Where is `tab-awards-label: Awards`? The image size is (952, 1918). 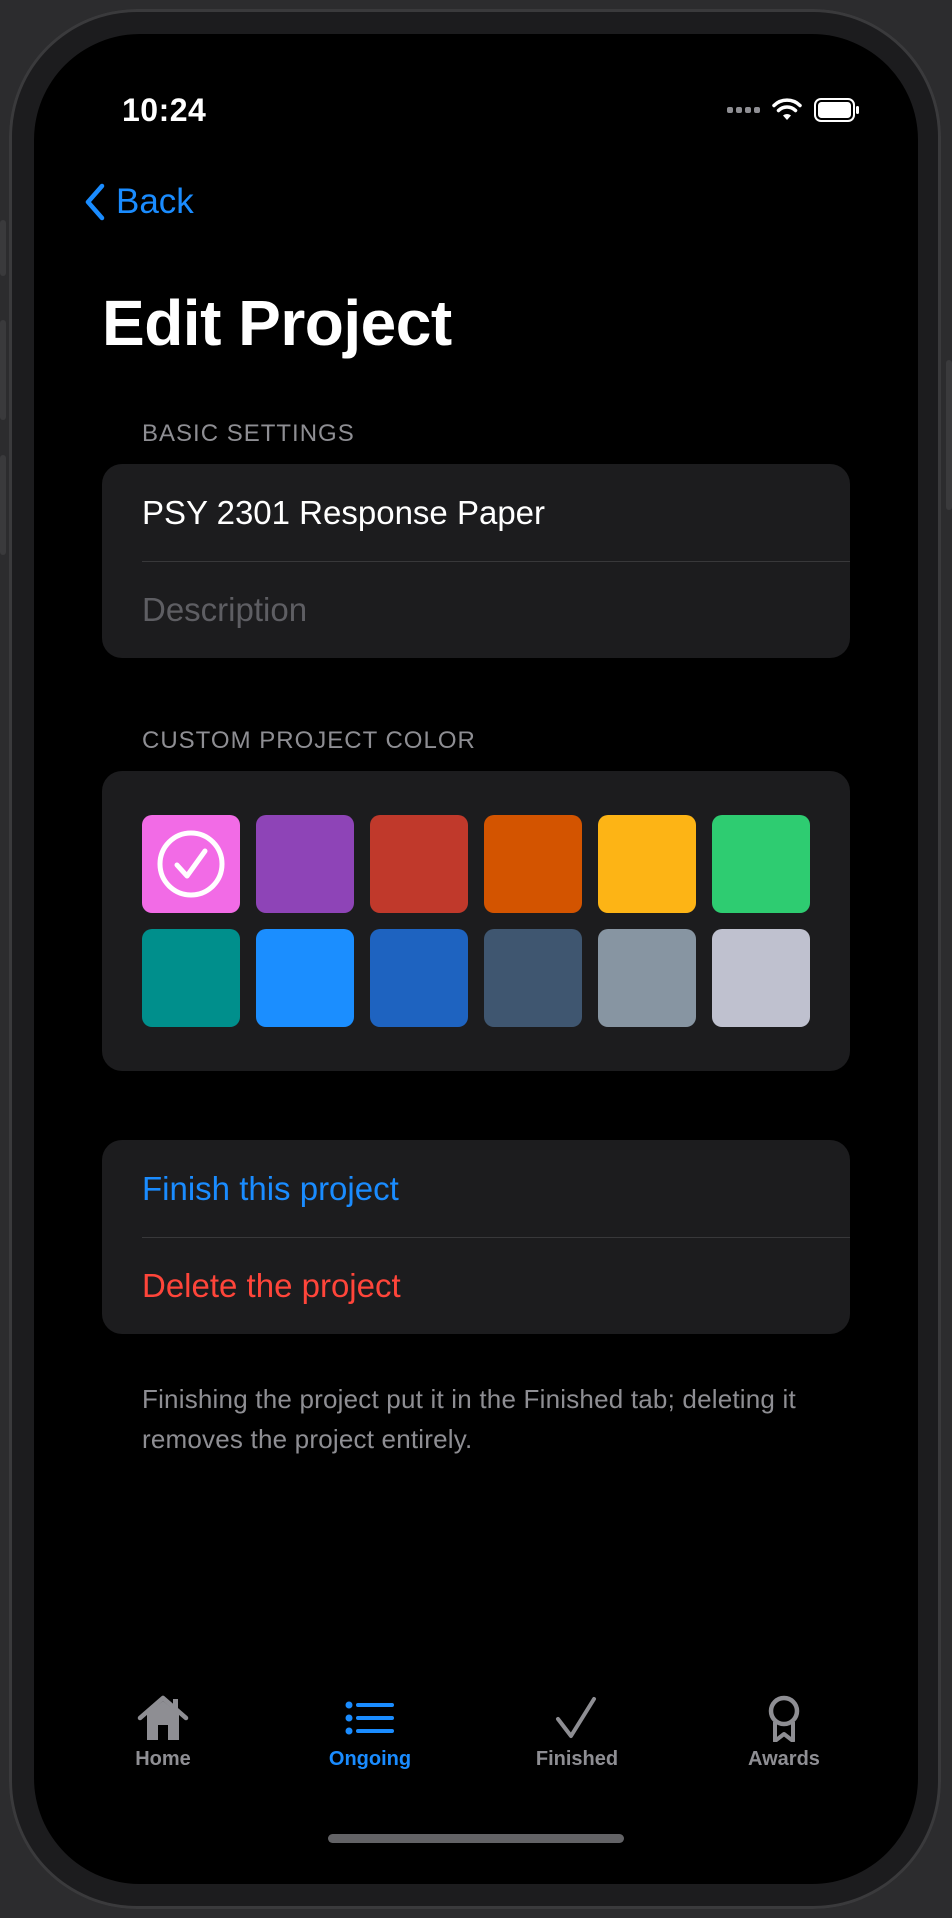 tab-awards-label: Awards is located at coordinates (784, 1759).